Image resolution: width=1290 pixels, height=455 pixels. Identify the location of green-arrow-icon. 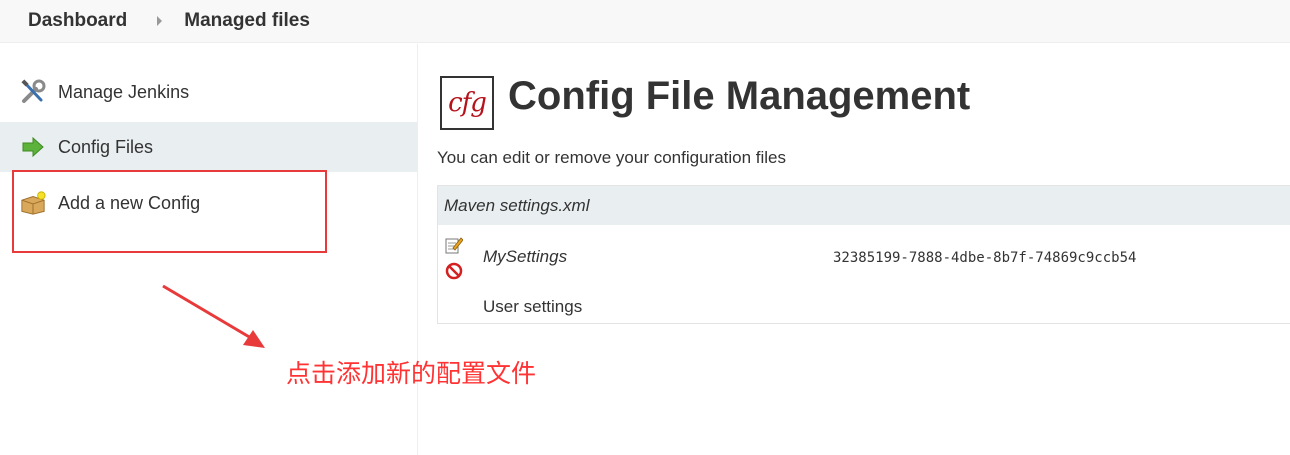
(33, 147).